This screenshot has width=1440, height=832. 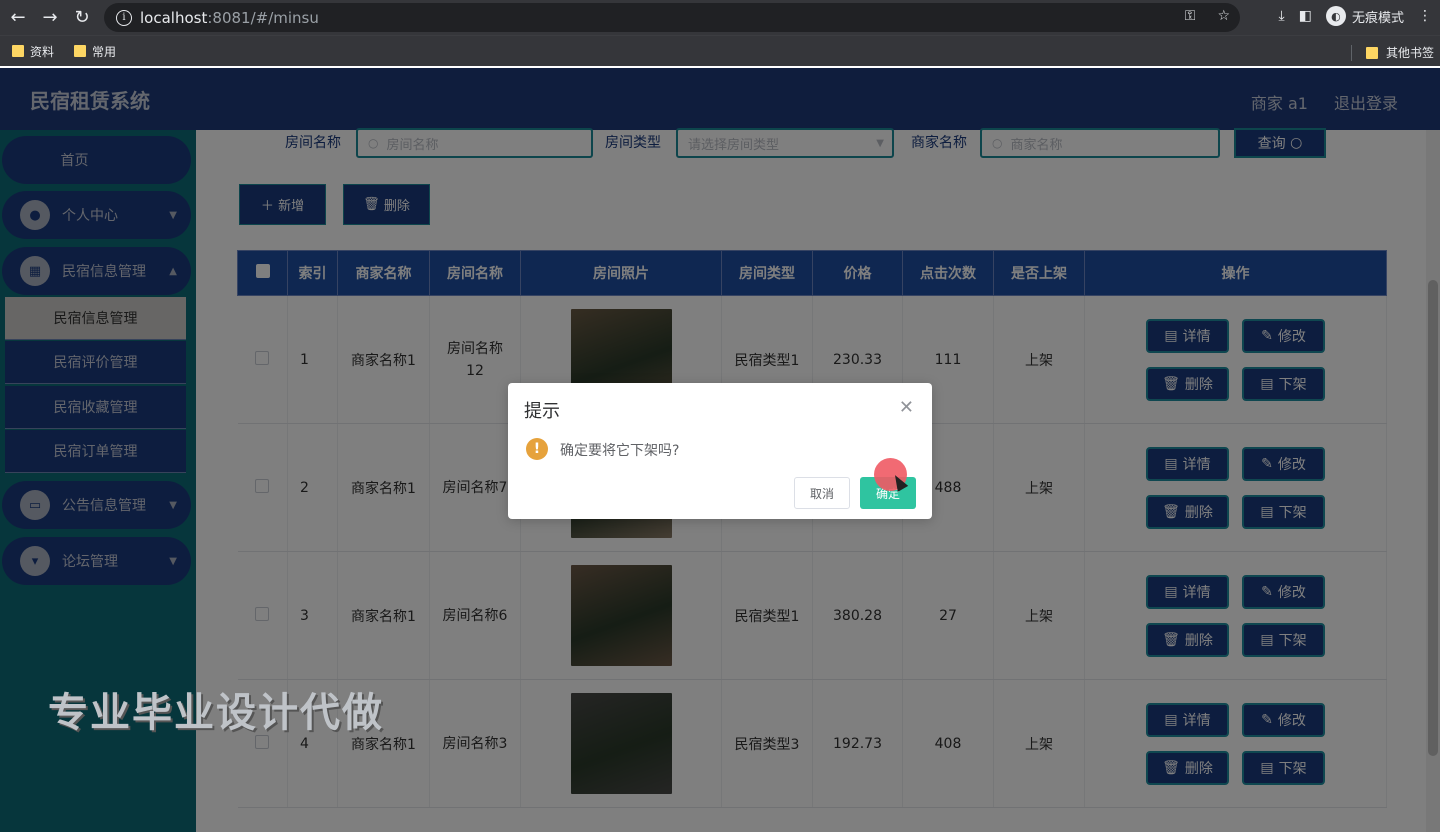 I want to click on incognito-indicator: ◐ 无痕模式, so click(x=1364, y=16).